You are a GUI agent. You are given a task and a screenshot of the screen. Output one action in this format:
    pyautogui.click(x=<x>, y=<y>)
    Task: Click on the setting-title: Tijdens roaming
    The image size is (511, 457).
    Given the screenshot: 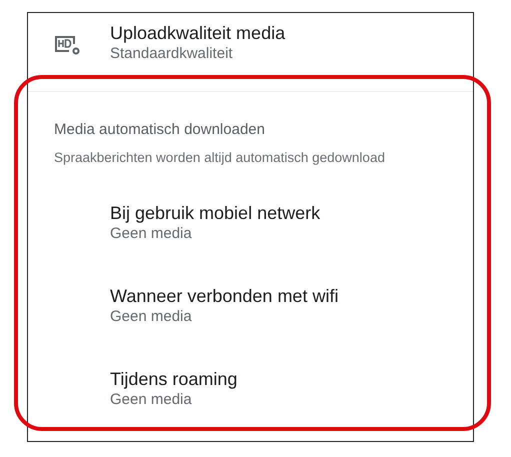 What is the action you would take?
    pyautogui.click(x=174, y=379)
    